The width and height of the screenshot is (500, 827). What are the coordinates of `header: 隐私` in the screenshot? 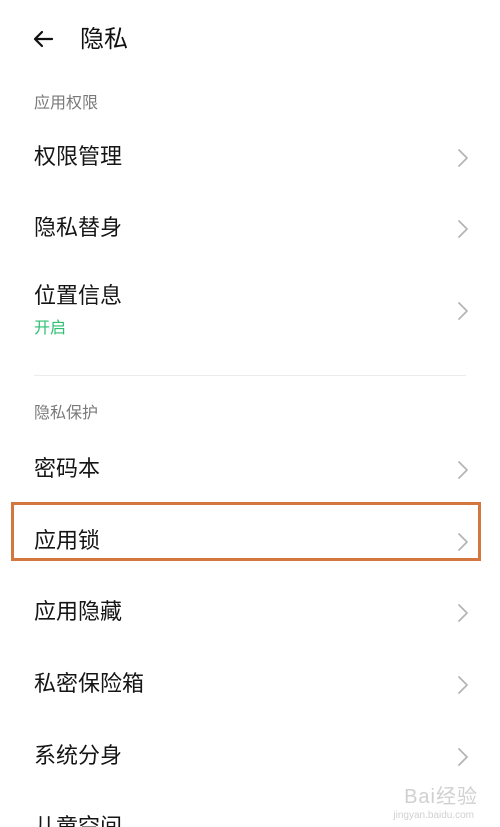 It's located at (250, 40).